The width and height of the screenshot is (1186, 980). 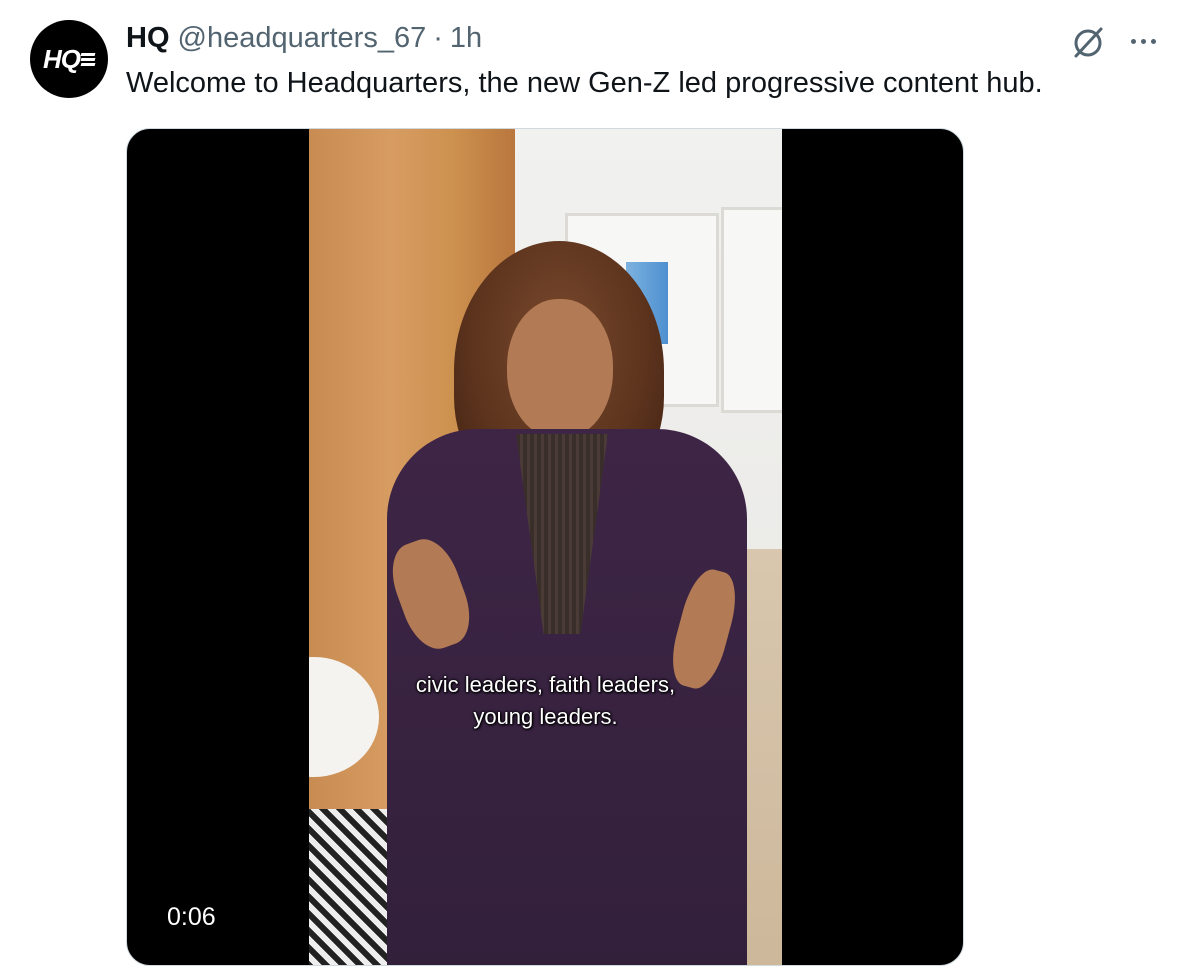 I want to click on grok-icon, so click(x=1088, y=42).